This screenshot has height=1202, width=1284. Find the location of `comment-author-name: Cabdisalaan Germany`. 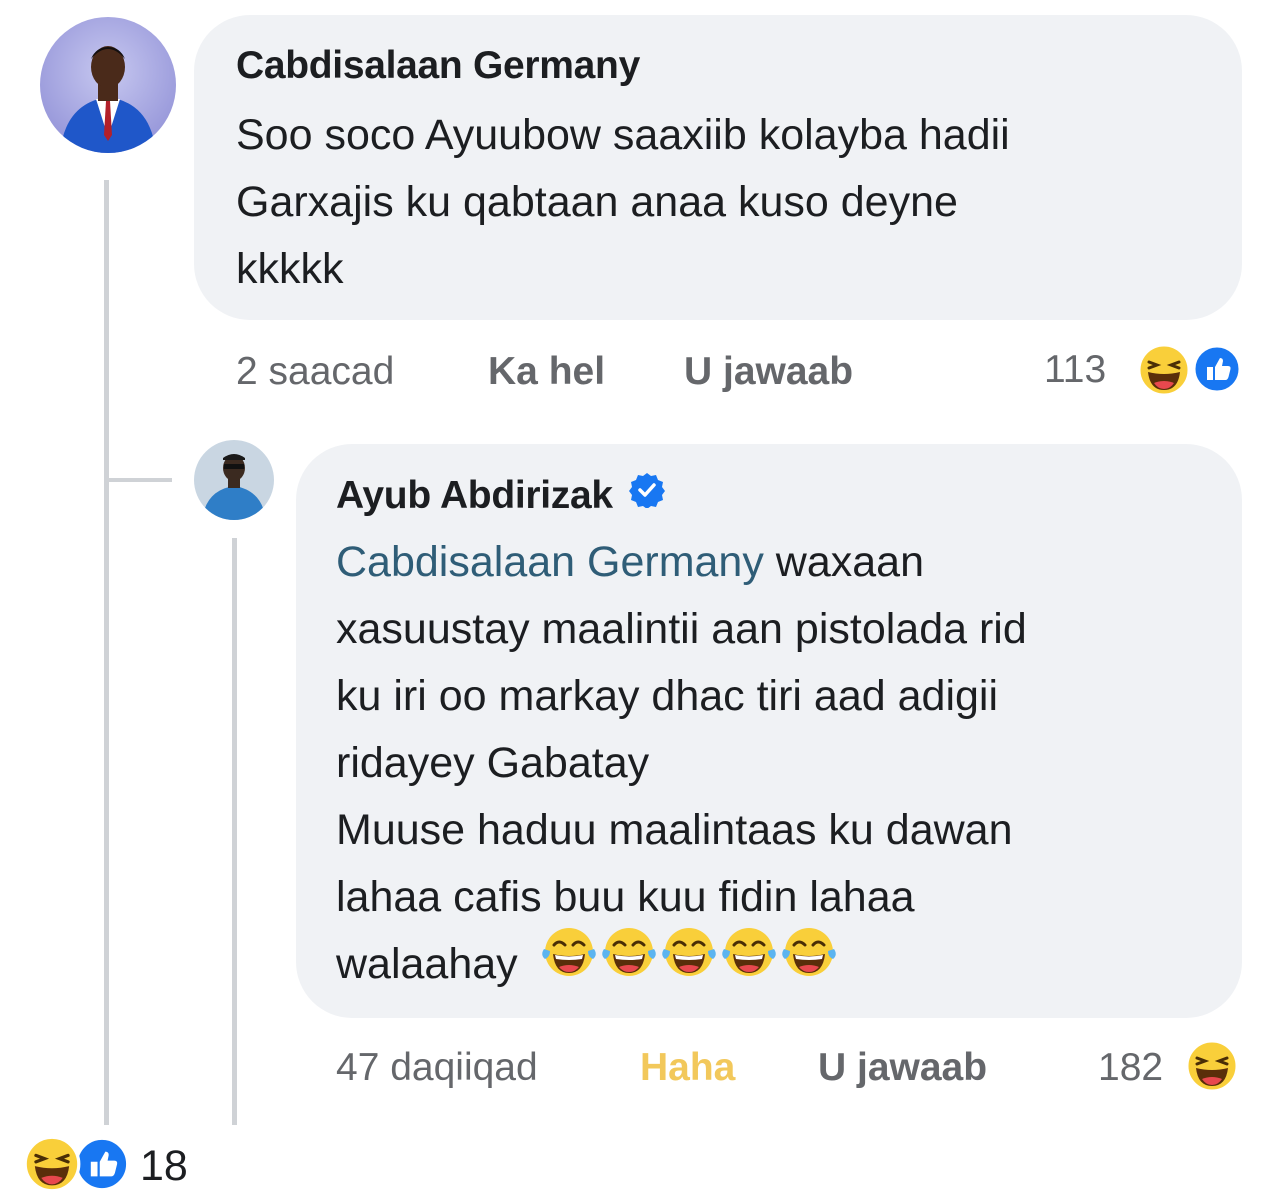

comment-author-name: Cabdisalaan Germany is located at coordinates (438, 66).